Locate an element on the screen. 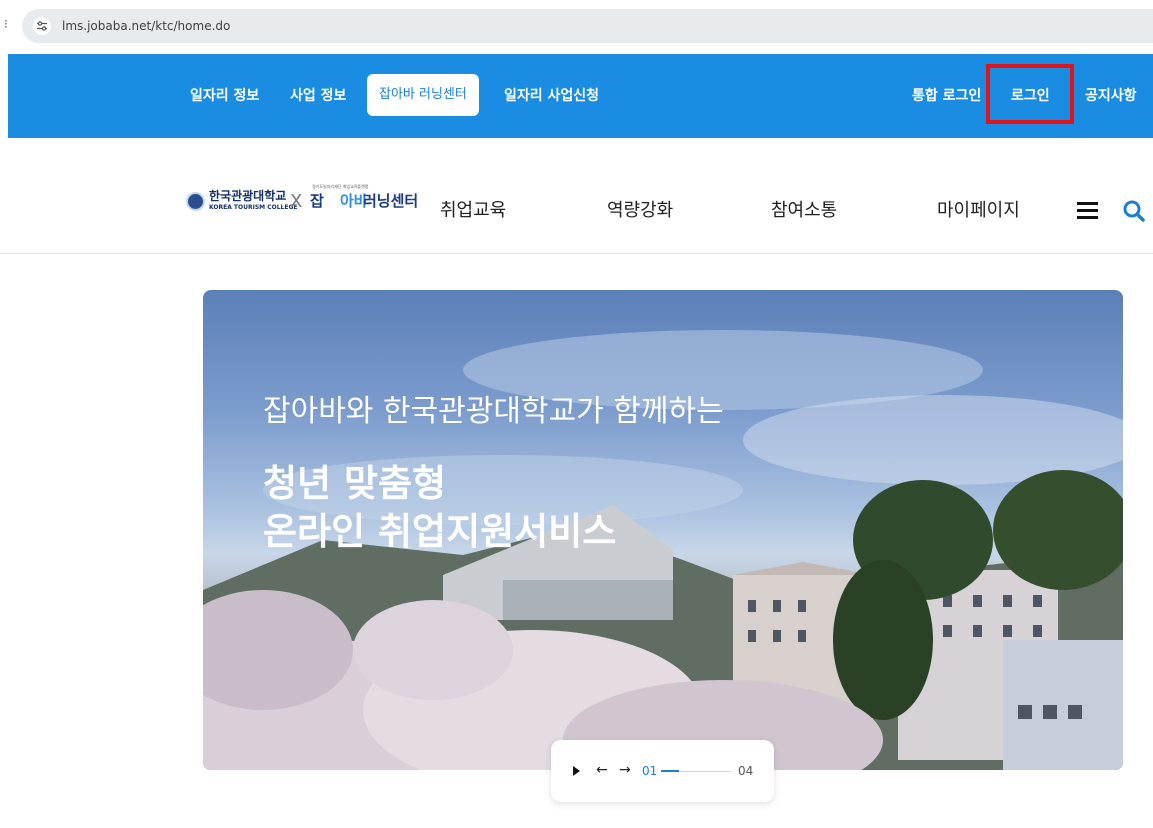  browser-address-bar: ⁝ lms.jobaba.net/ktc/home.do is located at coordinates (576, 26).